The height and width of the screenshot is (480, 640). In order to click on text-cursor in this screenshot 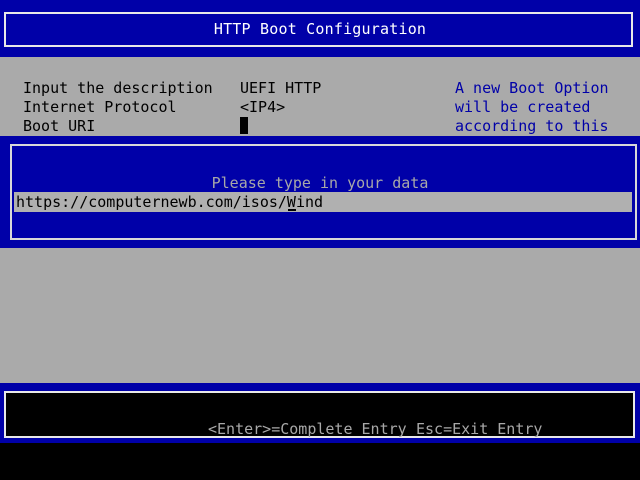, I will do `click(292, 210)`.